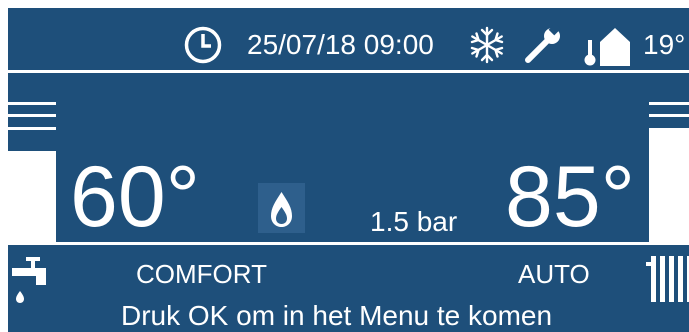 This screenshot has height=332, width=689. What do you see at coordinates (570, 197) in the screenshot?
I see `heating-temperature: 85°` at bounding box center [570, 197].